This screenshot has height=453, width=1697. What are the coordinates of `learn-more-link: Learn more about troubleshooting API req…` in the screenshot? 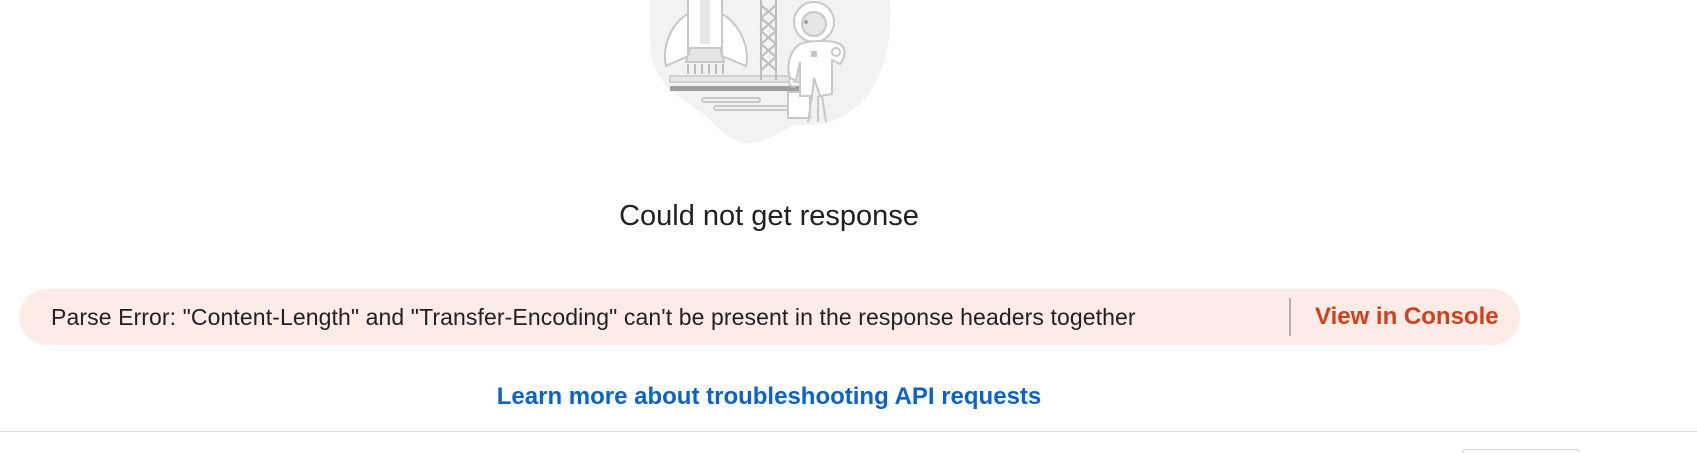 It's located at (769, 397).